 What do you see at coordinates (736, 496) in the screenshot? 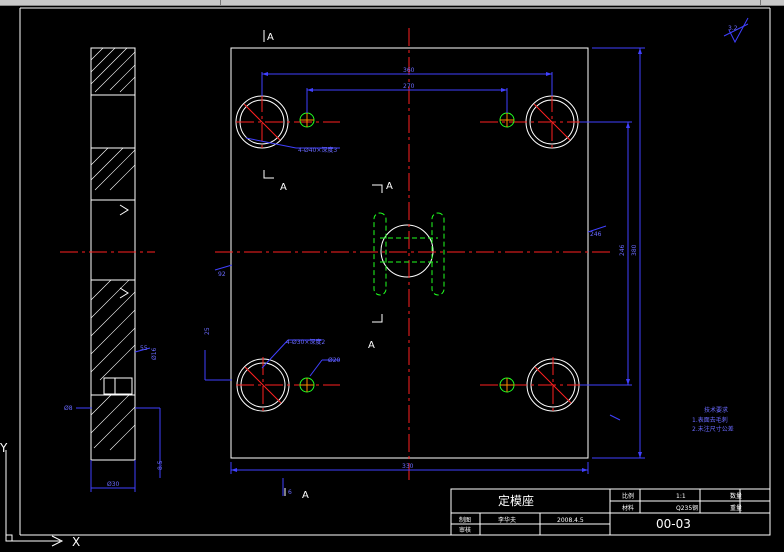
I see `count-label: 数量` at bounding box center [736, 496].